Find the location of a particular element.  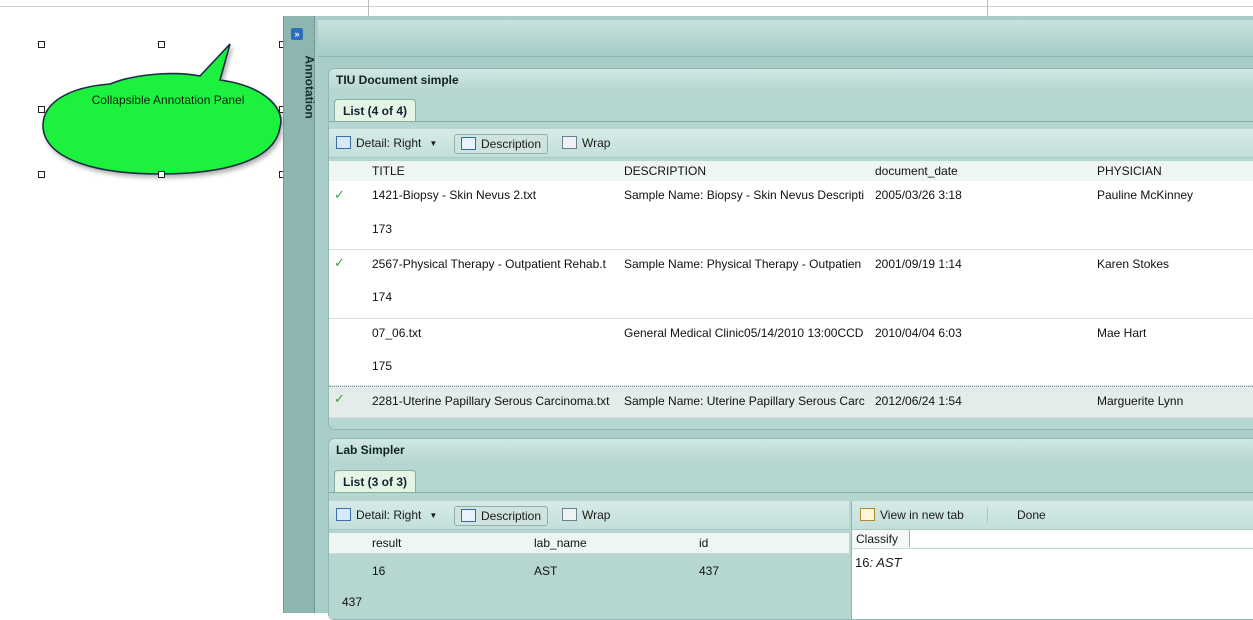

callout-text: Collapsible Annotation Panel is located at coordinates (168, 100).